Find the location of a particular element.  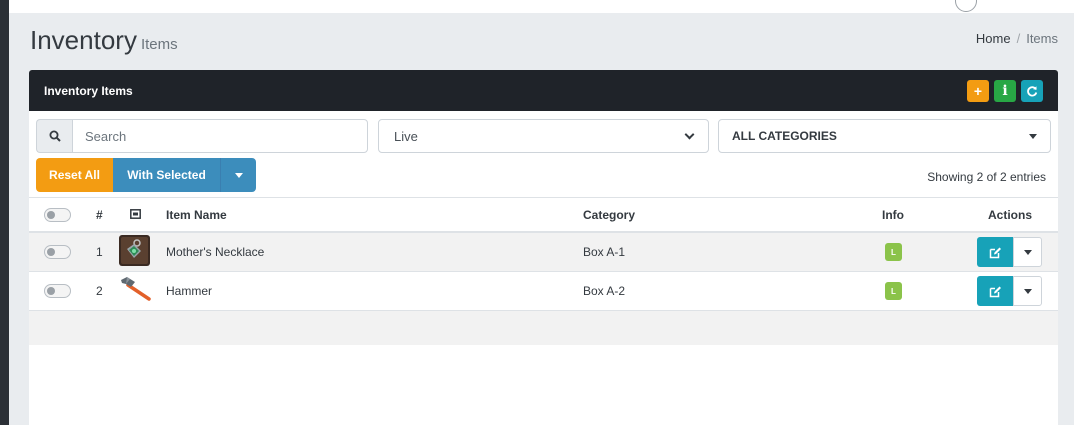

search-group is located at coordinates (202, 136).